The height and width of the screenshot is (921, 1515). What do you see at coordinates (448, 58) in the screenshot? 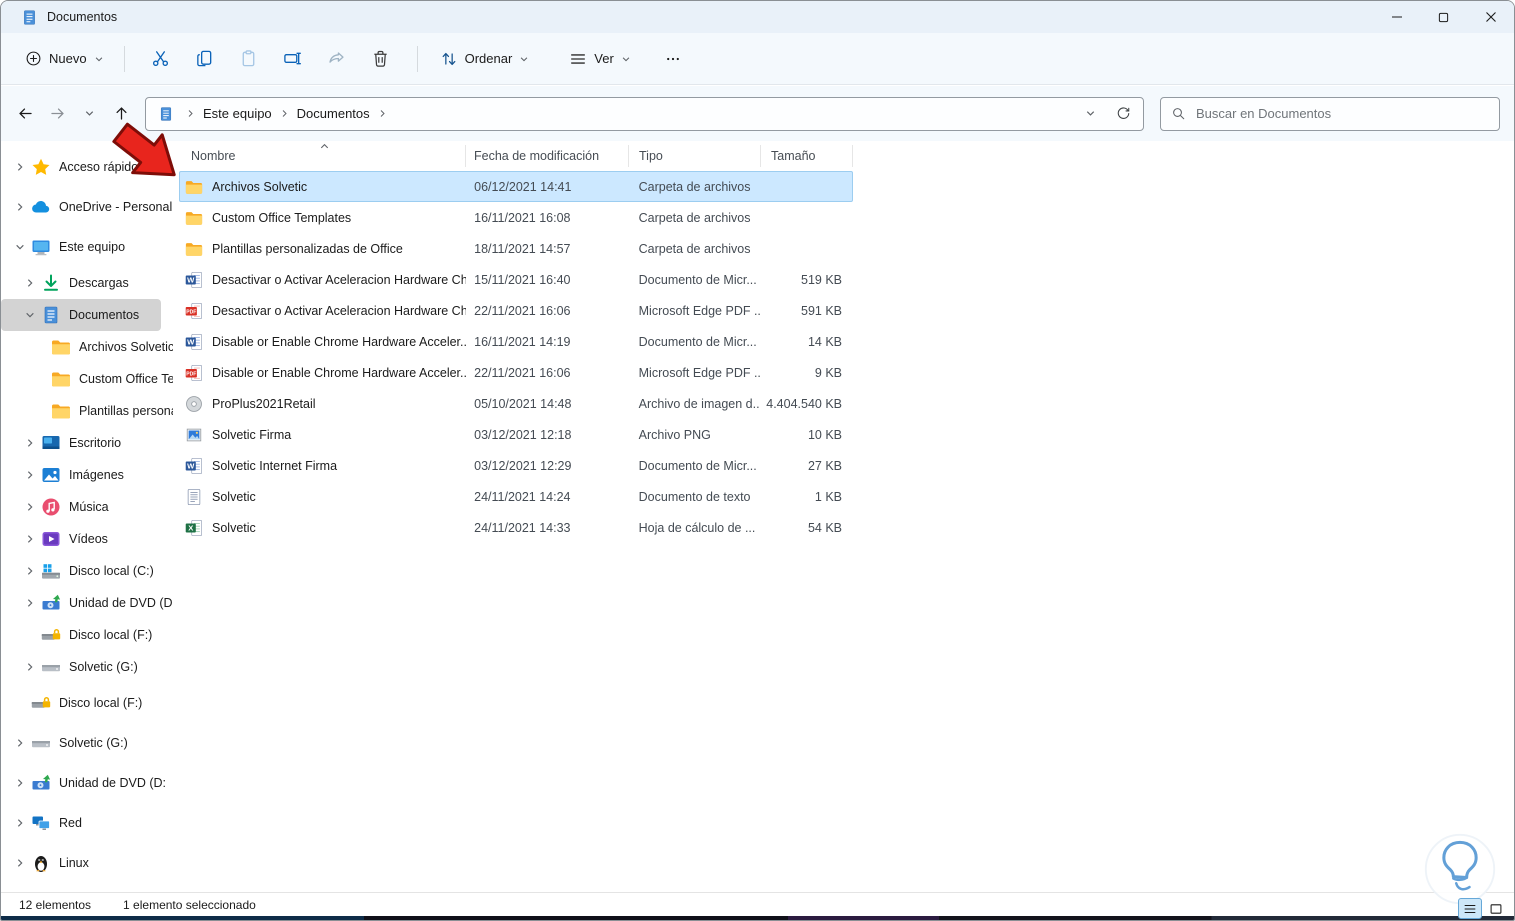
I see `sort-arrows-icon` at bounding box center [448, 58].